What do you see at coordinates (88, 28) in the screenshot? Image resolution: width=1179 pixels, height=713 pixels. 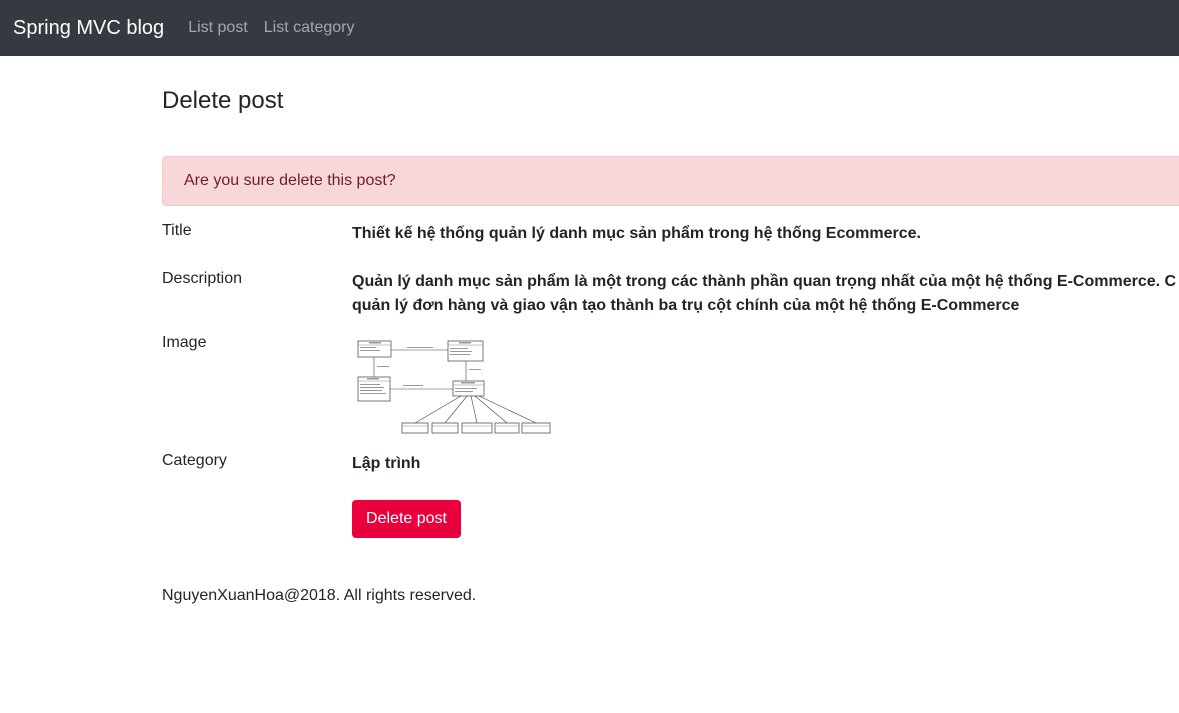 I see `brand-link: Spring MVC blog` at bounding box center [88, 28].